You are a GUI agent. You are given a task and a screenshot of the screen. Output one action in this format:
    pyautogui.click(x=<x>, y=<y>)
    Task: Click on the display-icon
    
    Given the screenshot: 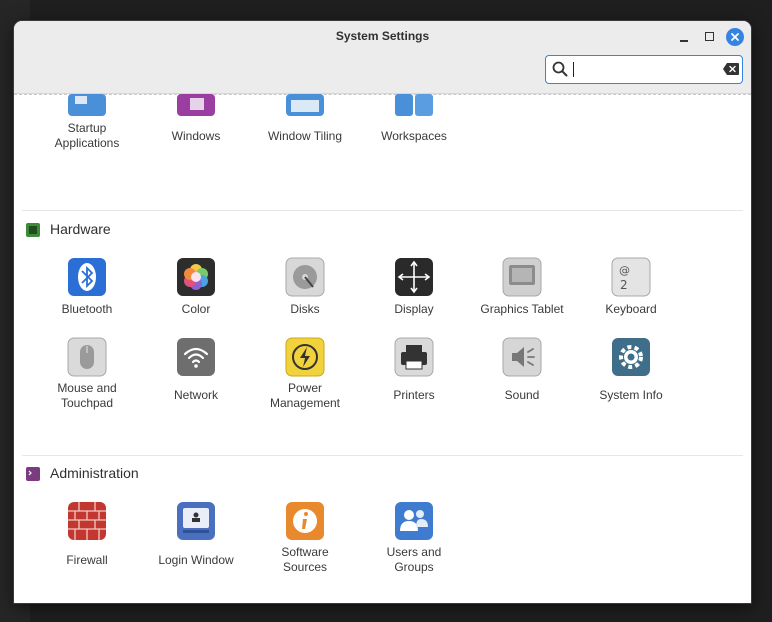 What is the action you would take?
    pyautogui.click(x=414, y=277)
    